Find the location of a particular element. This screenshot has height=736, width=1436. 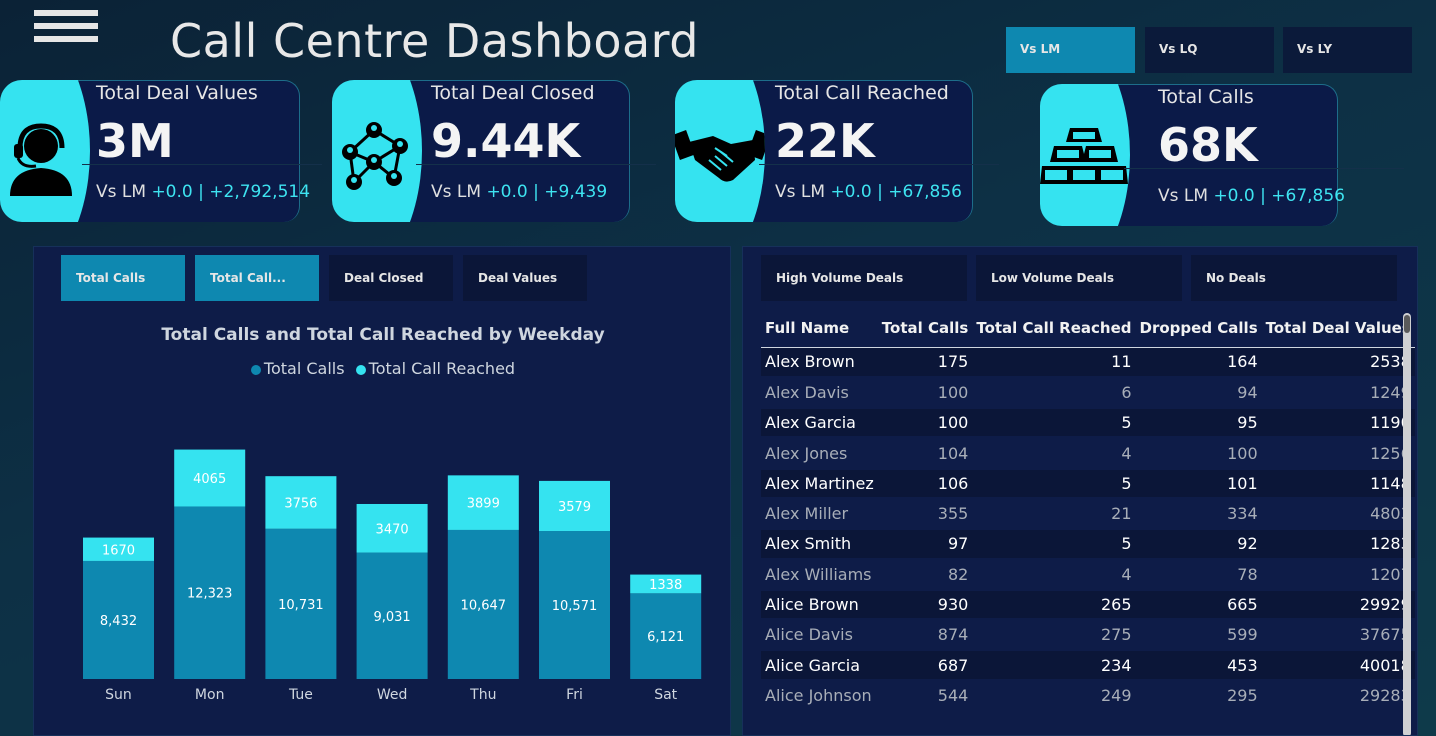

table-cell: 175 is located at coordinates (925, 363).